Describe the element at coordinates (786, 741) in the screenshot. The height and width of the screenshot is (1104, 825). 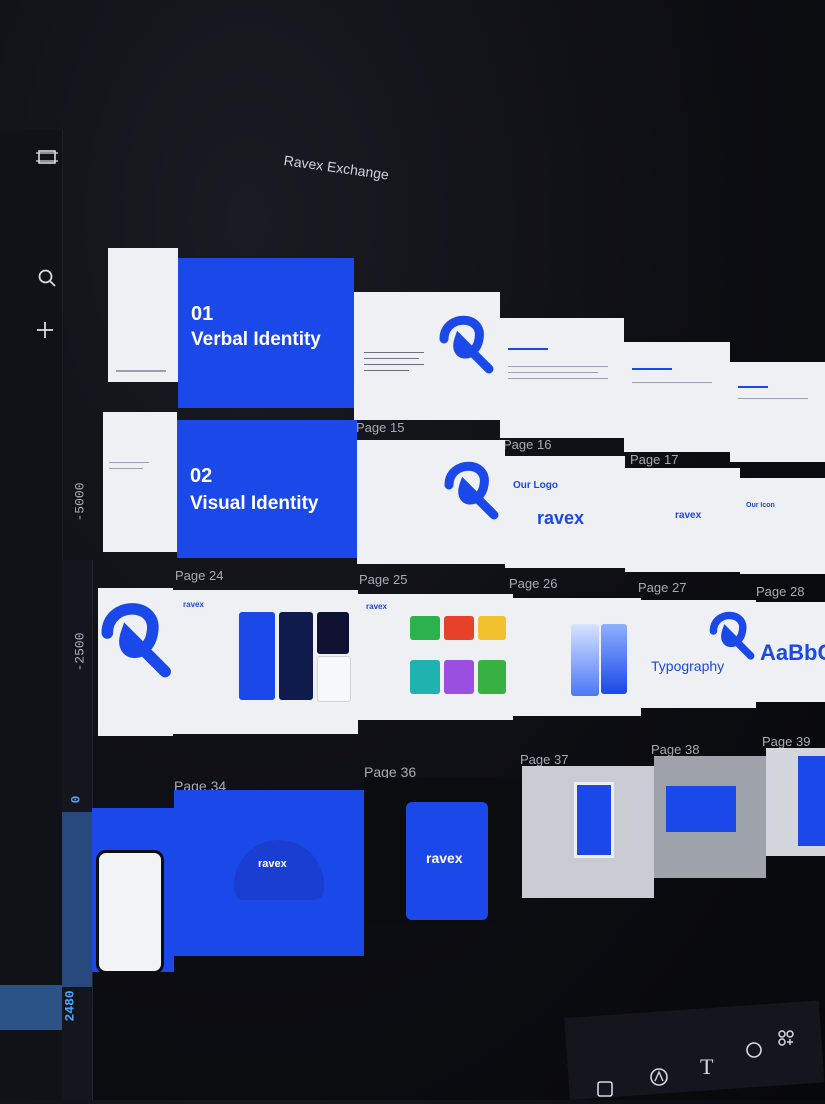
I see `page-label: Page 39` at that location.